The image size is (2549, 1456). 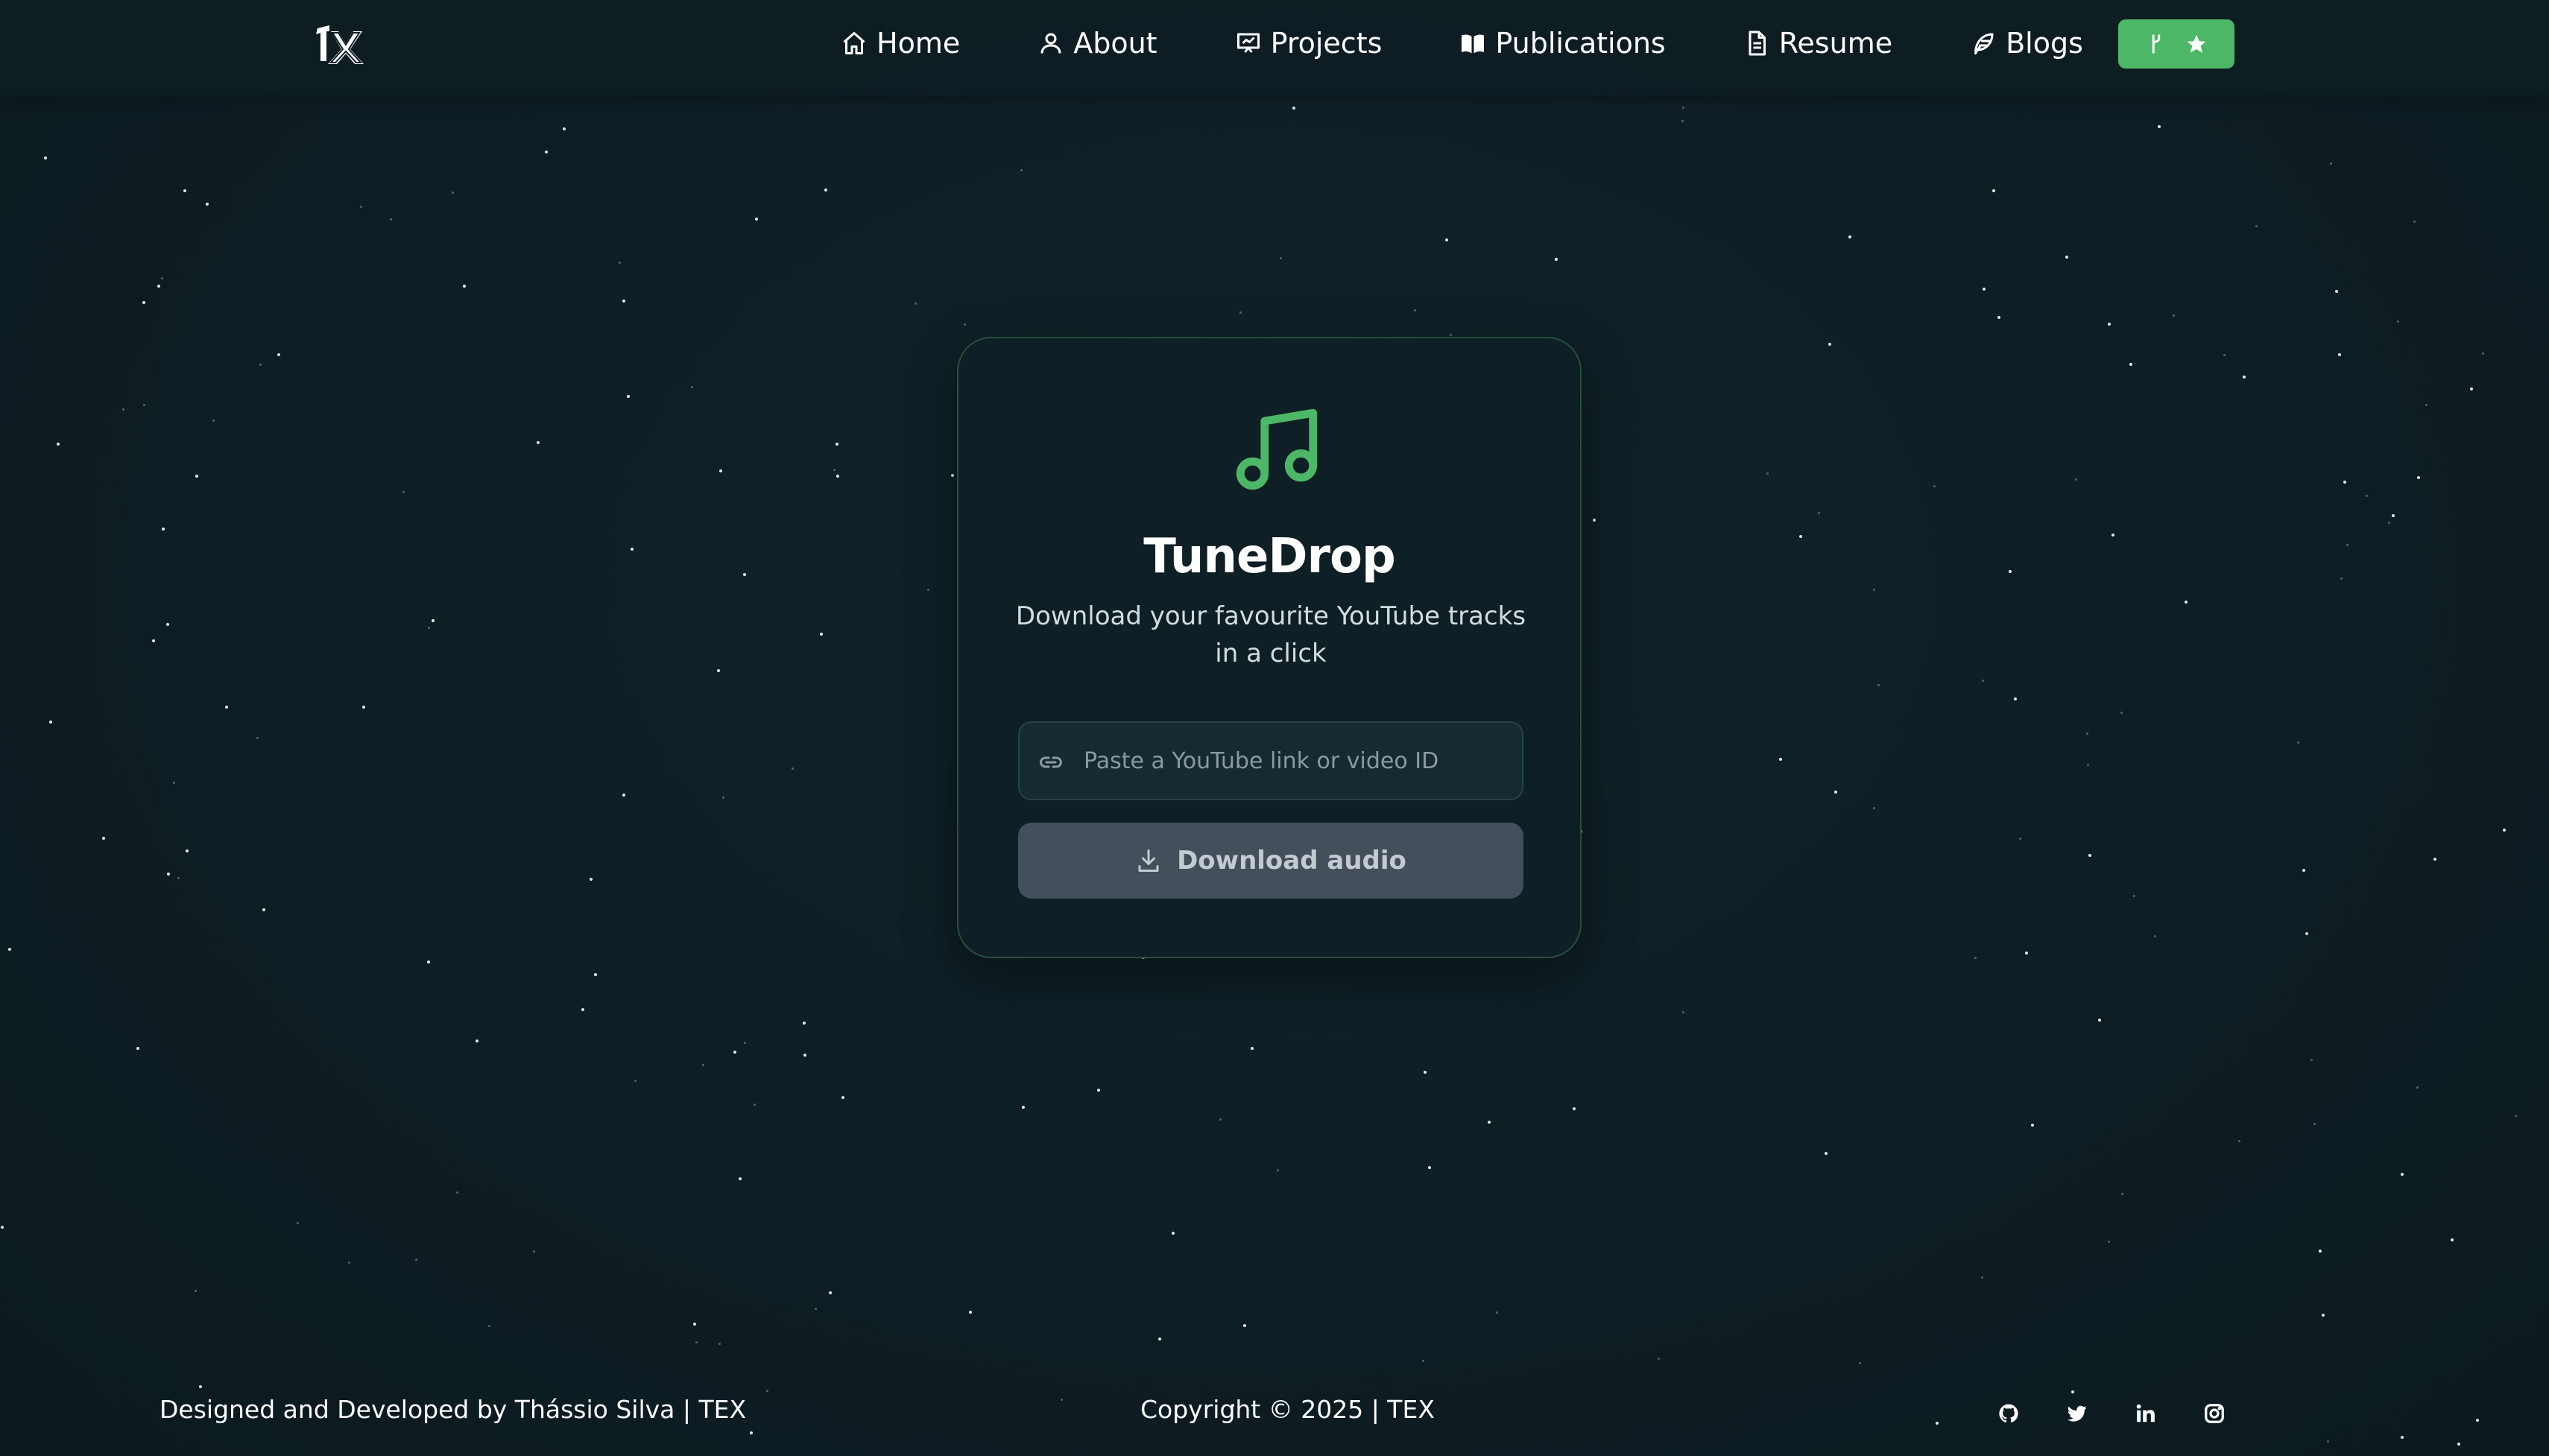 I want to click on user-icon, so click(x=1050, y=43).